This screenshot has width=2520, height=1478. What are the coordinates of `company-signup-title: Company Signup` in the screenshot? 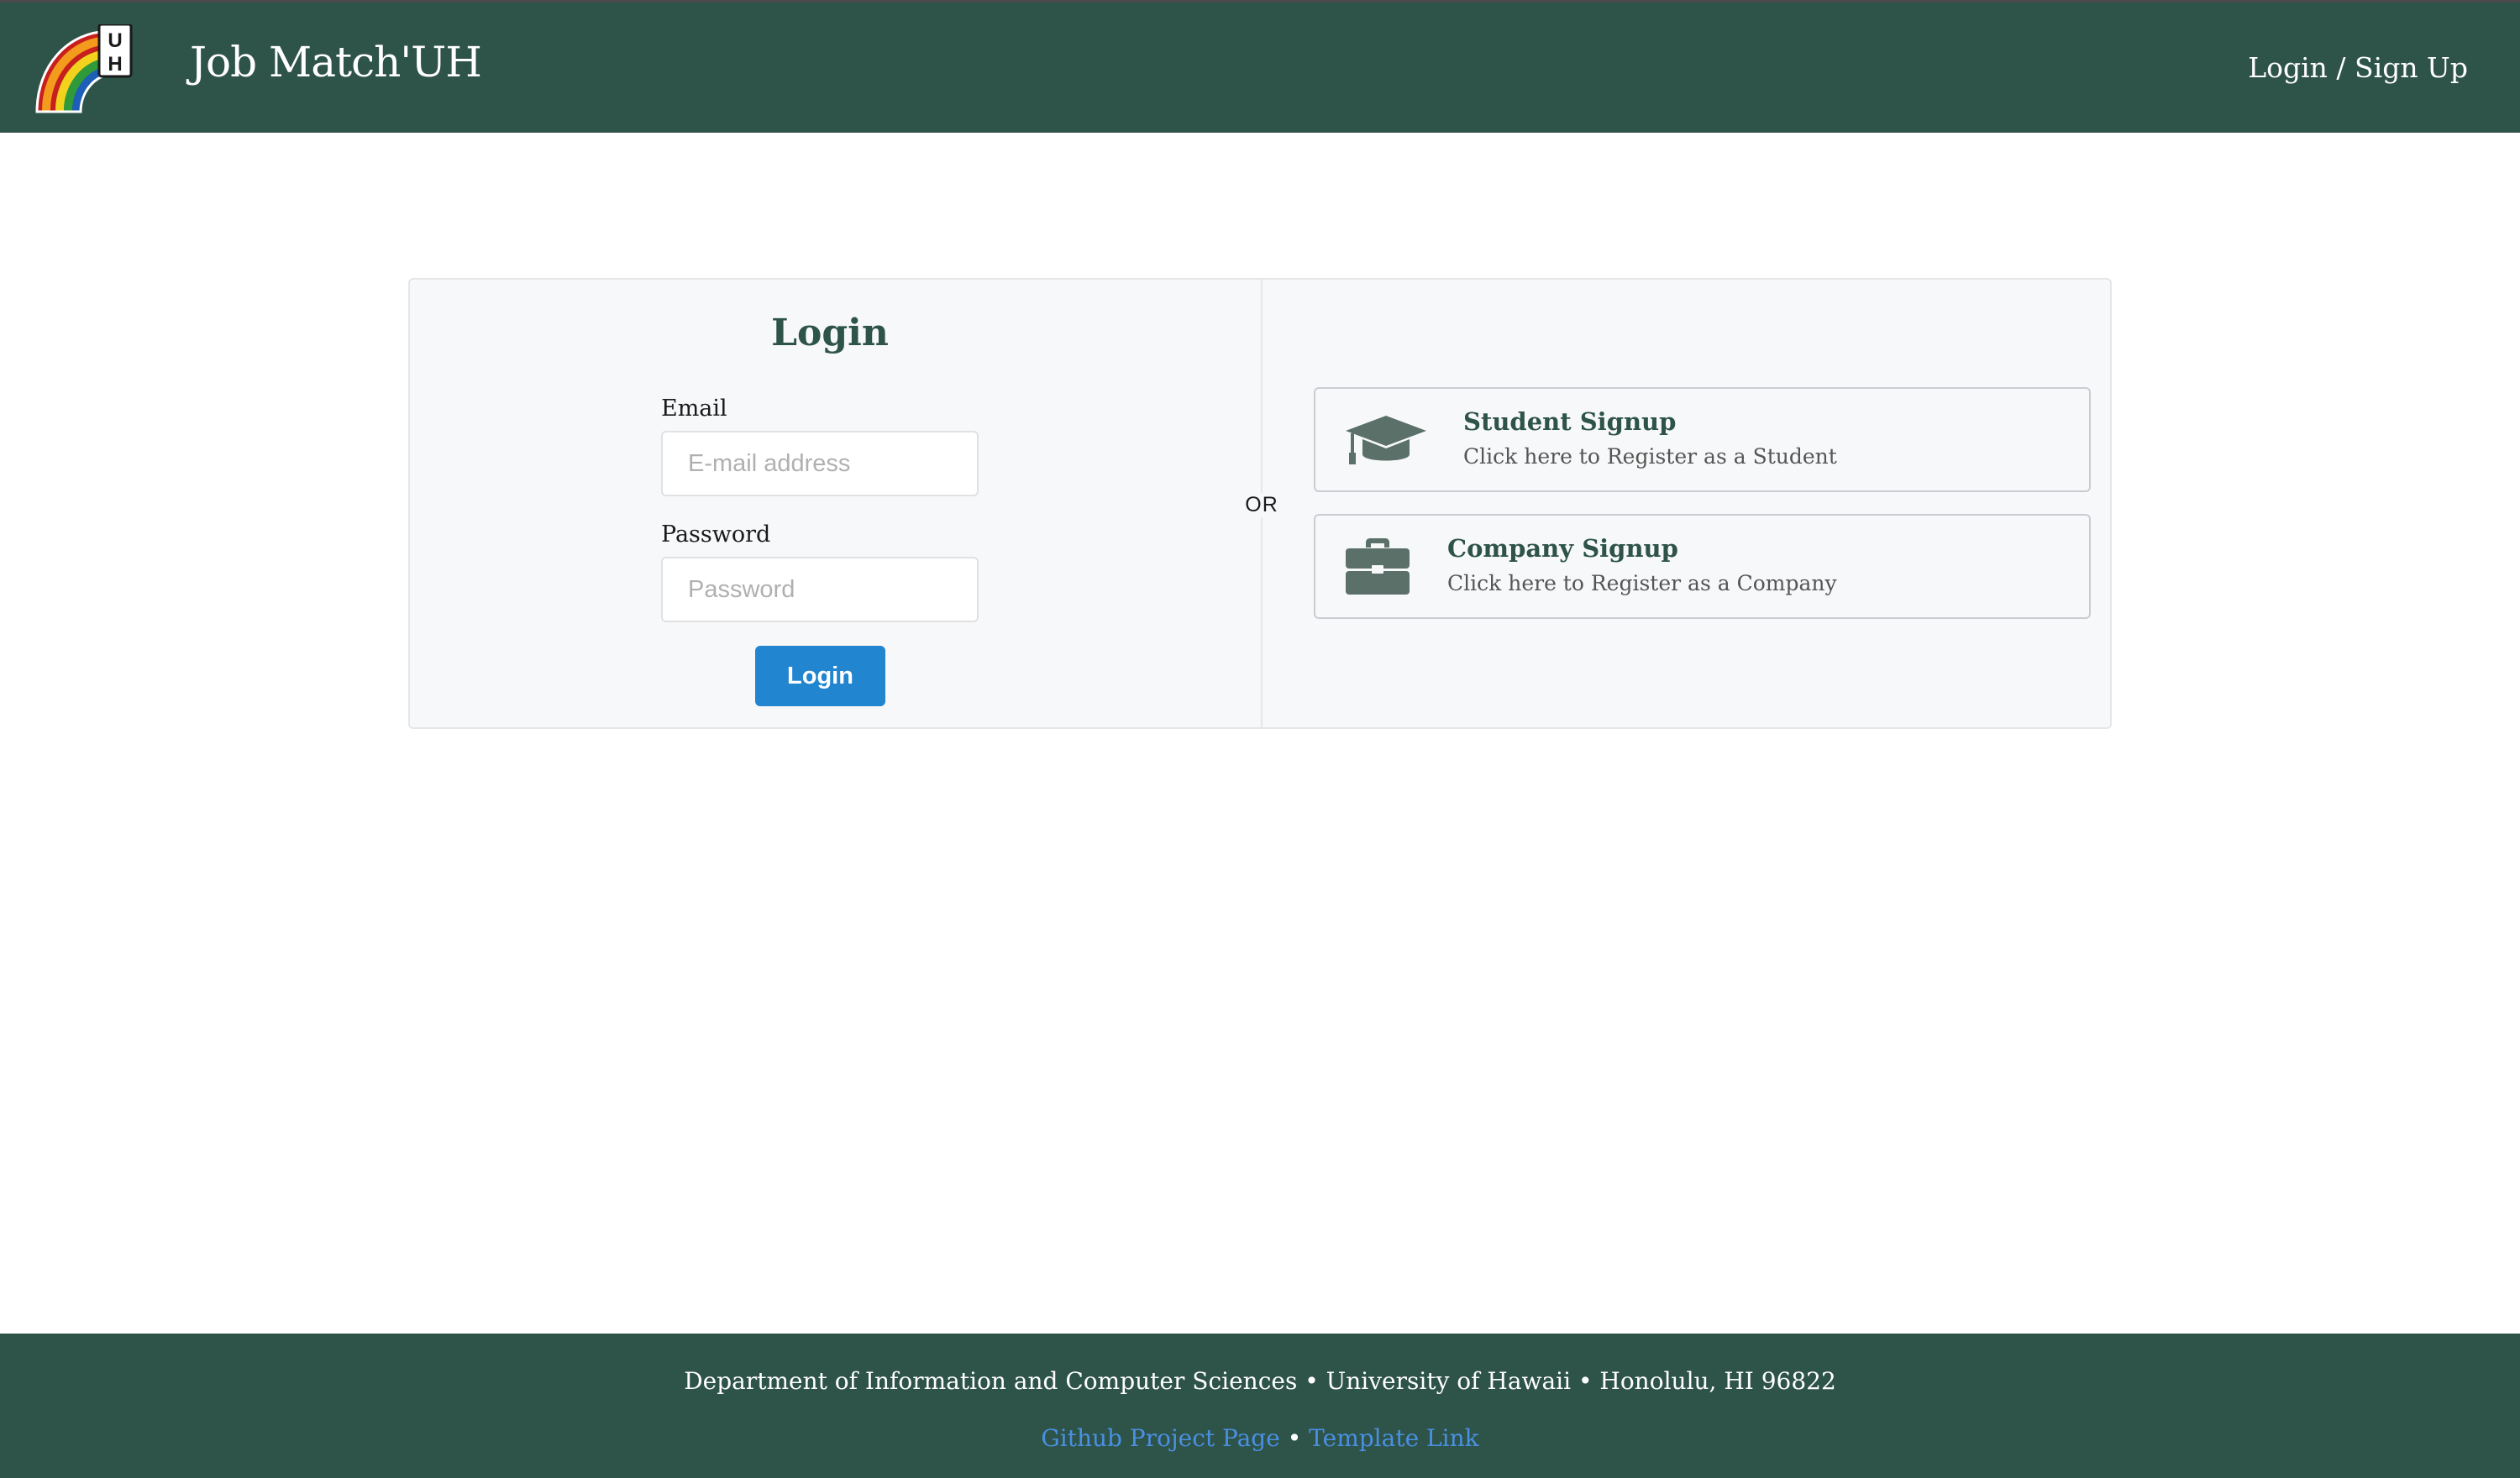 It's located at (1562, 548).